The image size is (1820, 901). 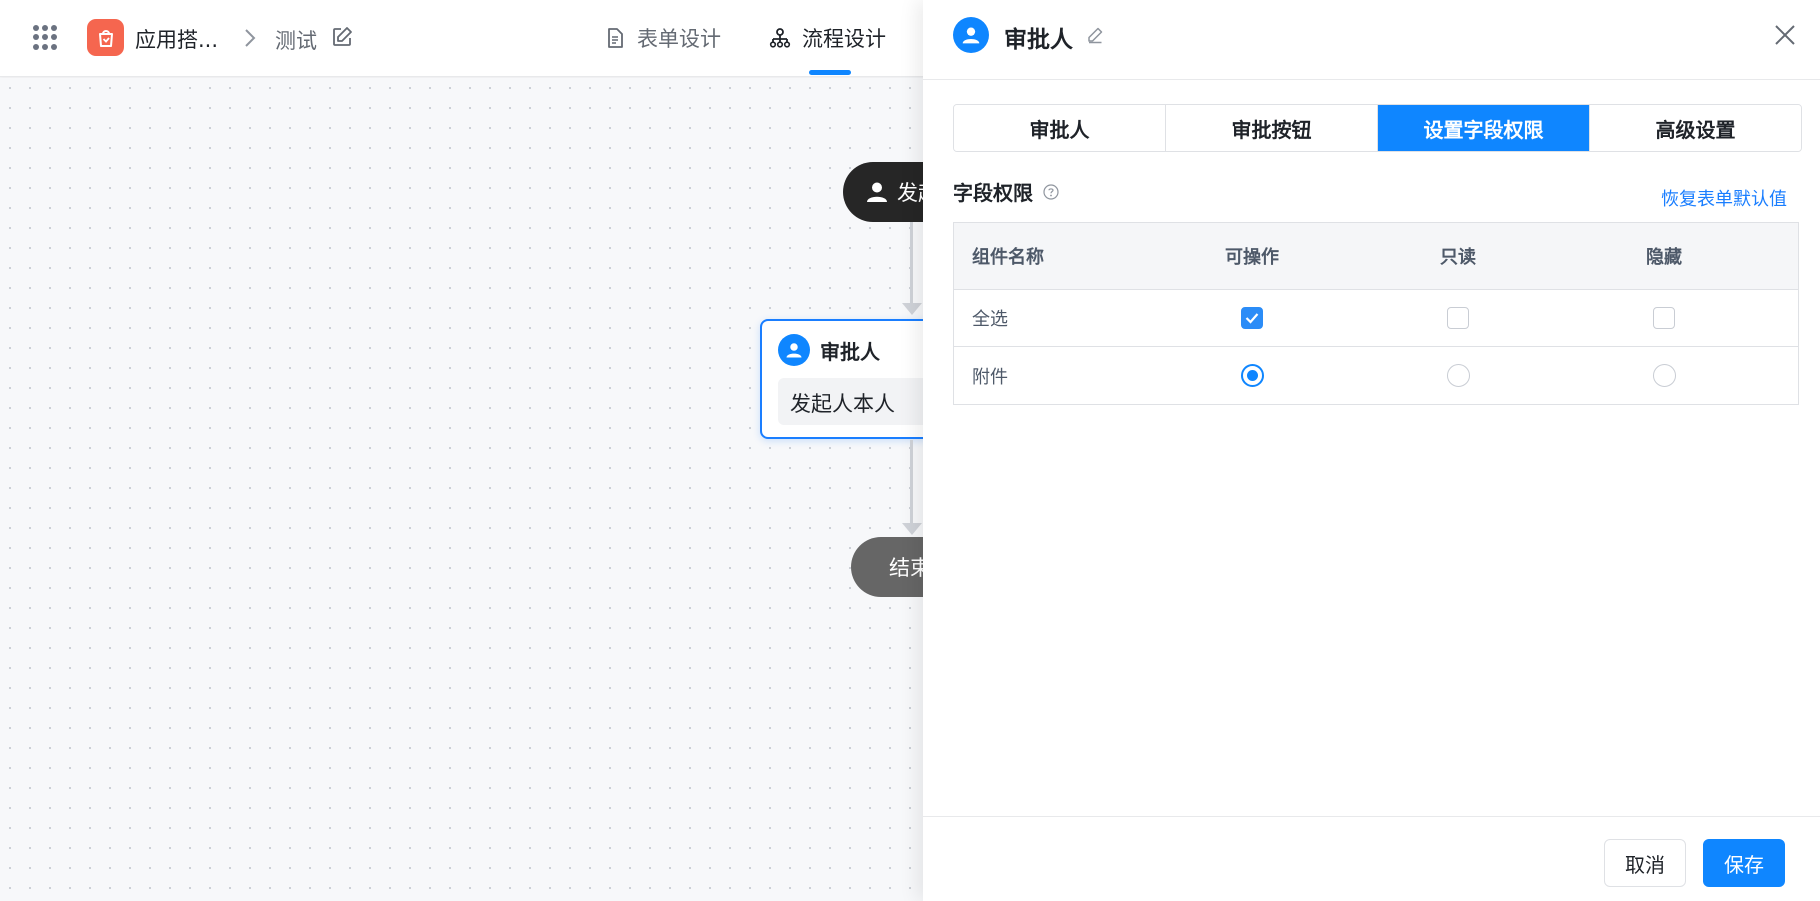 I want to click on end-node-label: 结束, so click(x=906, y=568).